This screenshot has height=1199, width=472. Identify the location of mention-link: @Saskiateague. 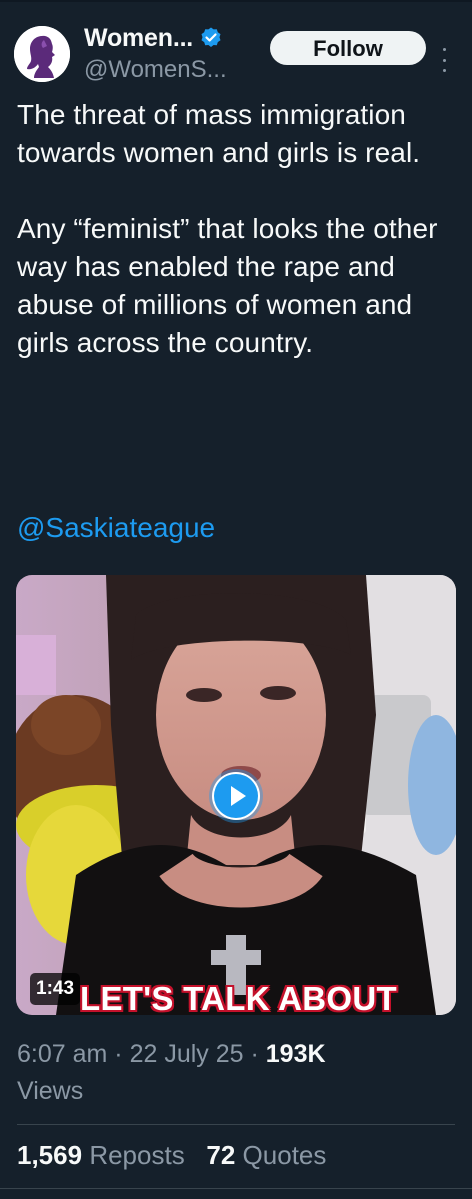
(116, 528).